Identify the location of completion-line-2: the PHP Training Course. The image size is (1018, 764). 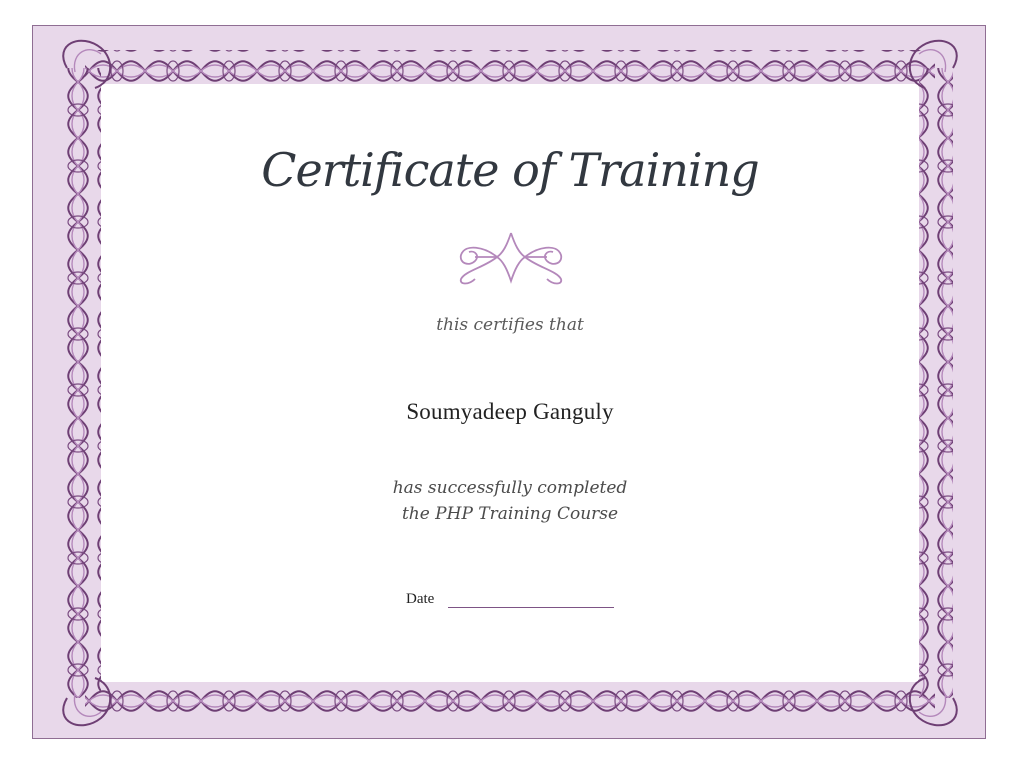
(510, 514).